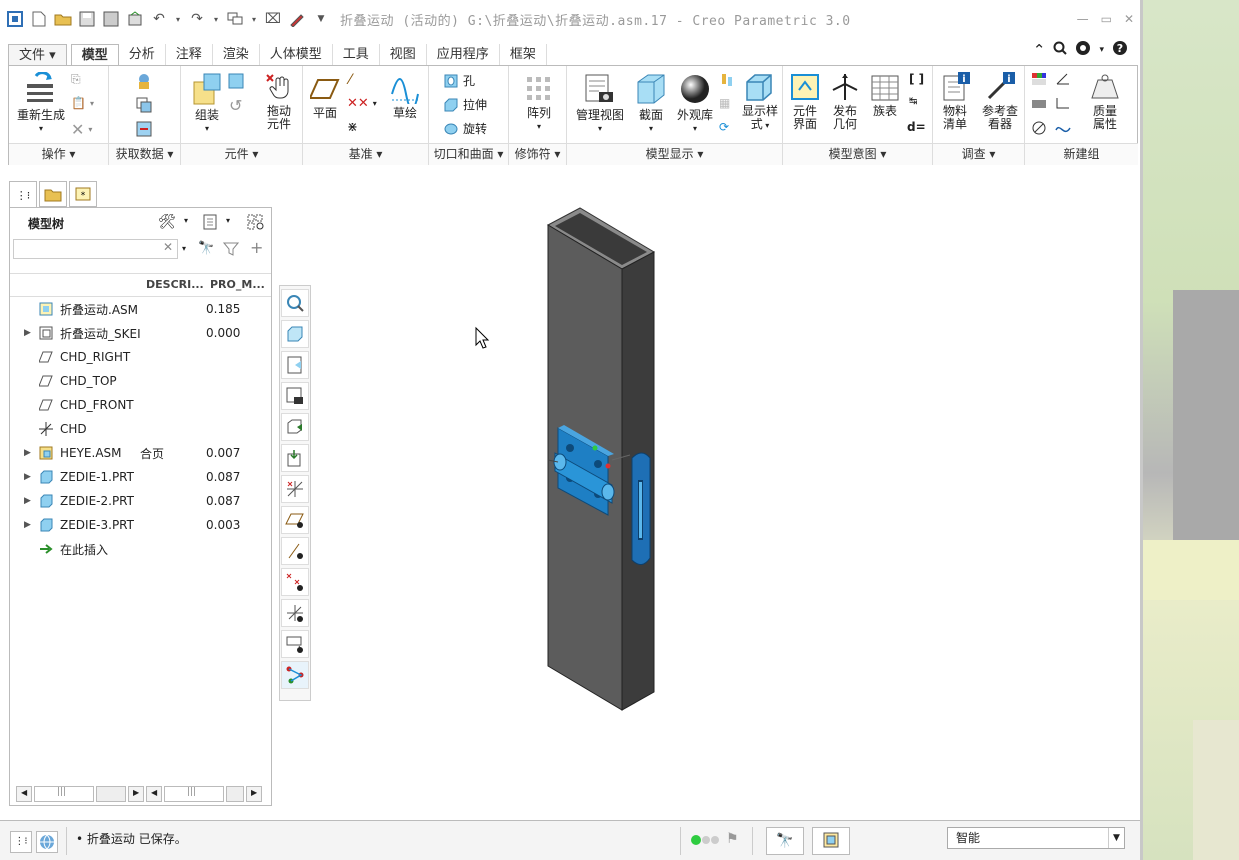  Describe the element at coordinates (95, 249) in the screenshot. I see `tree-search-input: ✕` at that location.